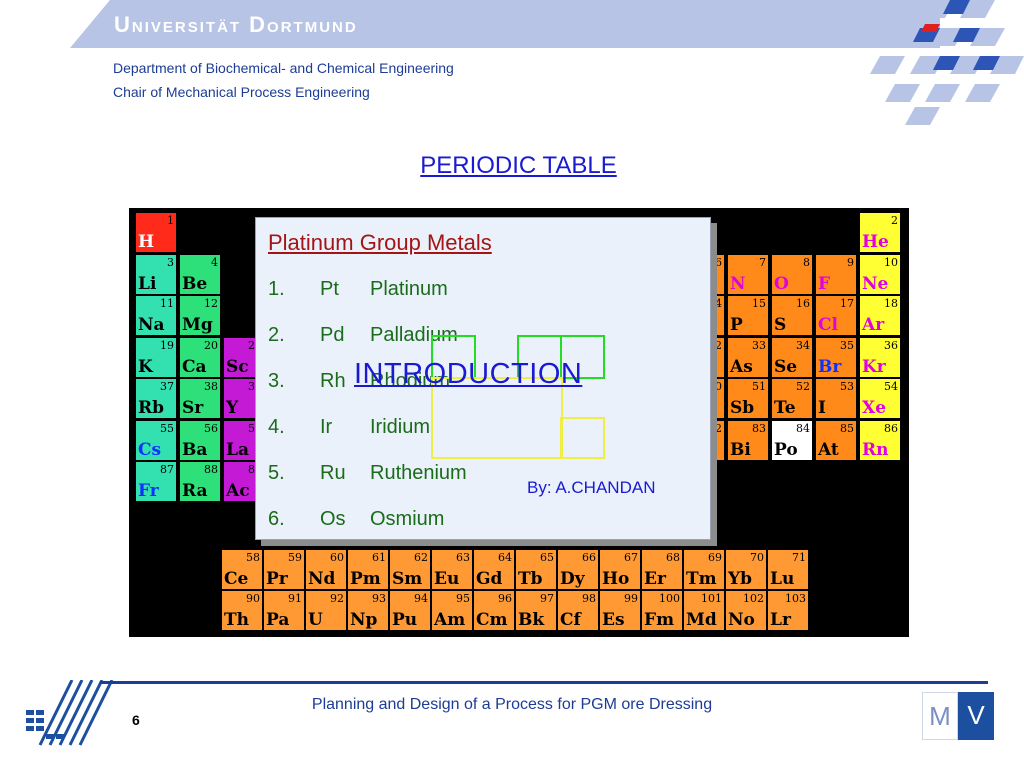  I want to click on element-symbol: Se, so click(786, 366).